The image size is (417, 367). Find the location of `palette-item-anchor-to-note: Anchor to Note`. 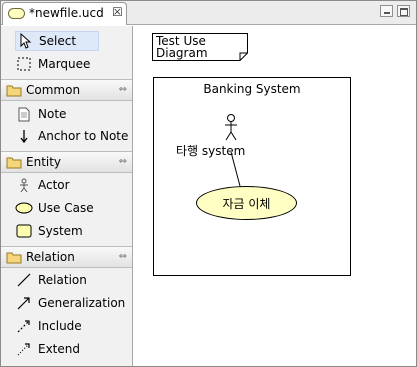

palette-item-anchor-to-note: Anchor to Note is located at coordinates (72, 136).